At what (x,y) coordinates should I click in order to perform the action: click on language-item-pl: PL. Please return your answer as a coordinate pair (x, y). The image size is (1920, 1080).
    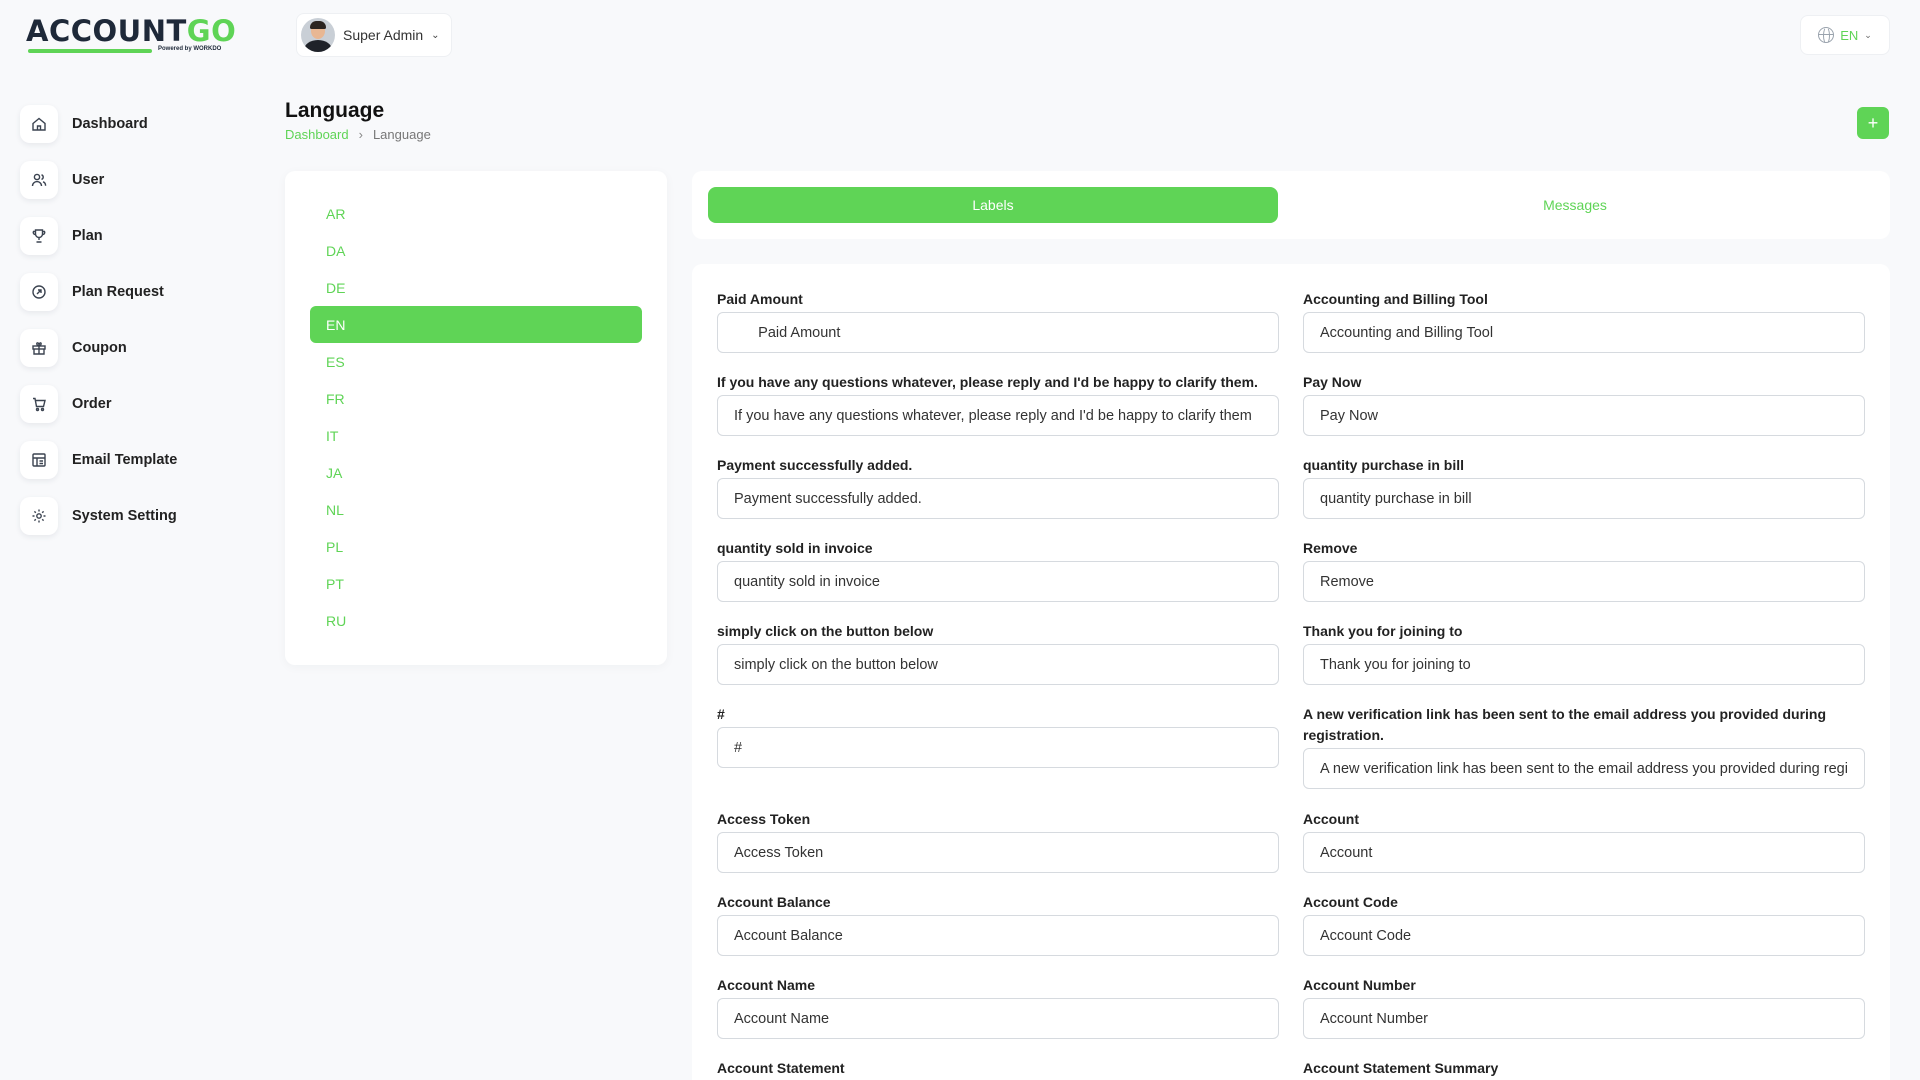
    Looking at the image, I should click on (476, 546).